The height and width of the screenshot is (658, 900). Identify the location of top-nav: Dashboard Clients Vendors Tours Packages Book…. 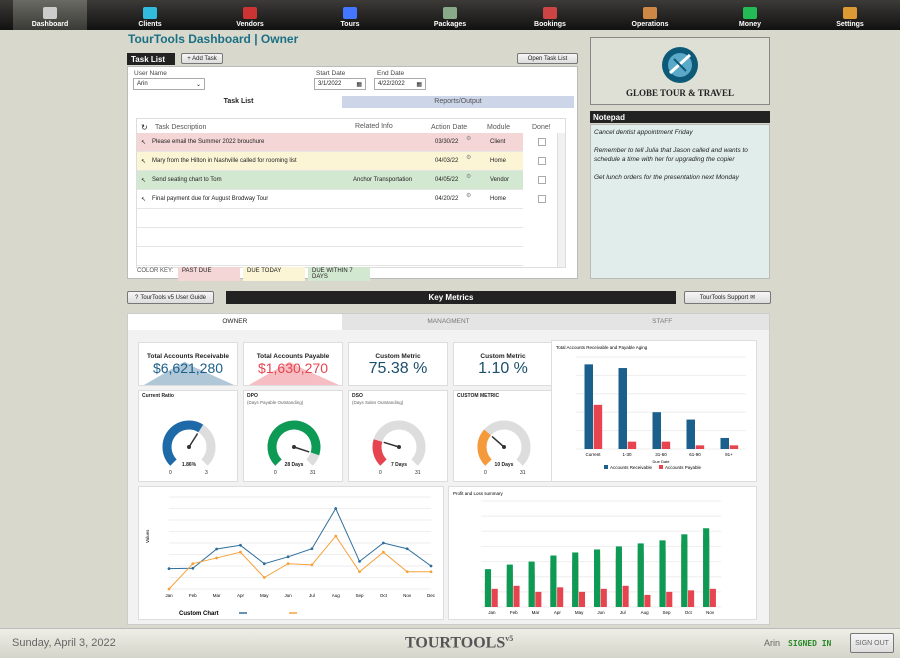
(450, 15).